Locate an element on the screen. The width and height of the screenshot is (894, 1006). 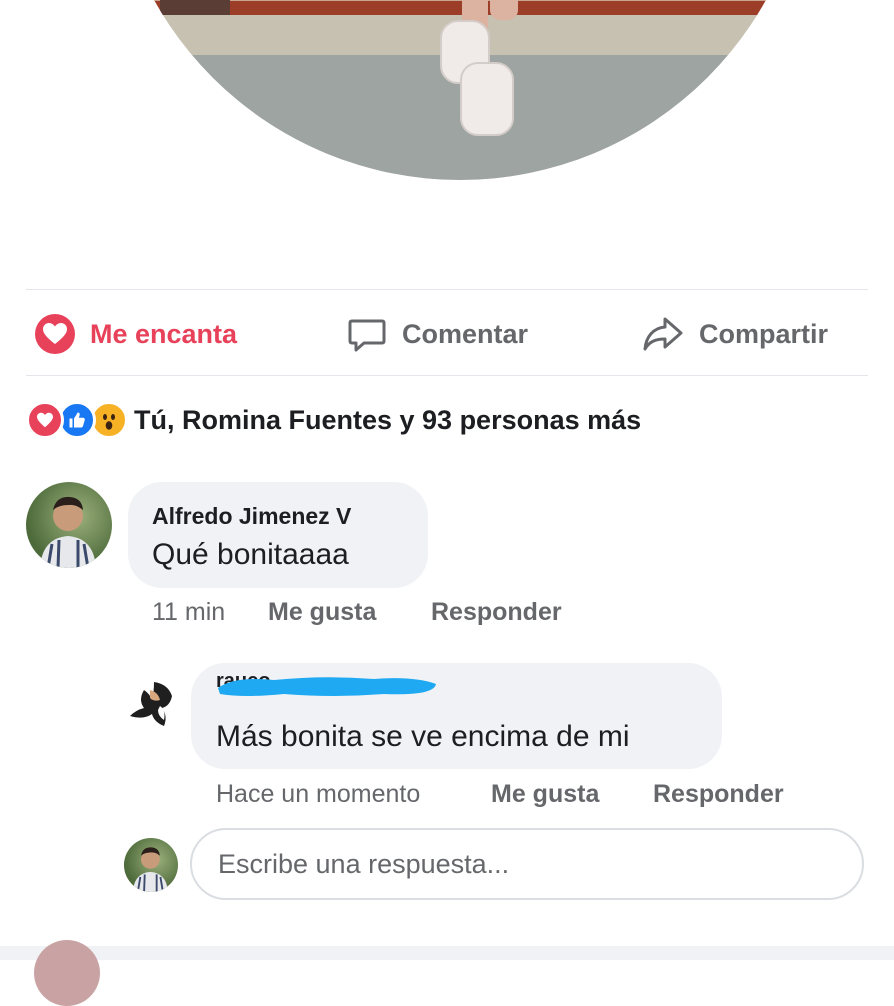
love-label: Me encanta is located at coordinates (164, 333).